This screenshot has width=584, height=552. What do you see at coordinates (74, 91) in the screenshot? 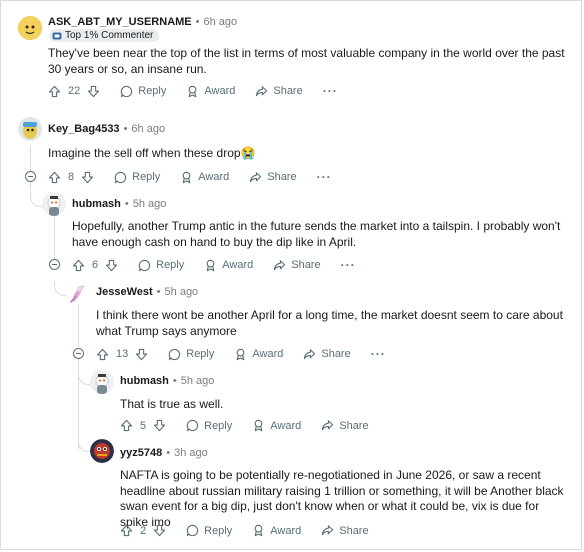
I see `vote-group: 22` at bounding box center [74, 91].